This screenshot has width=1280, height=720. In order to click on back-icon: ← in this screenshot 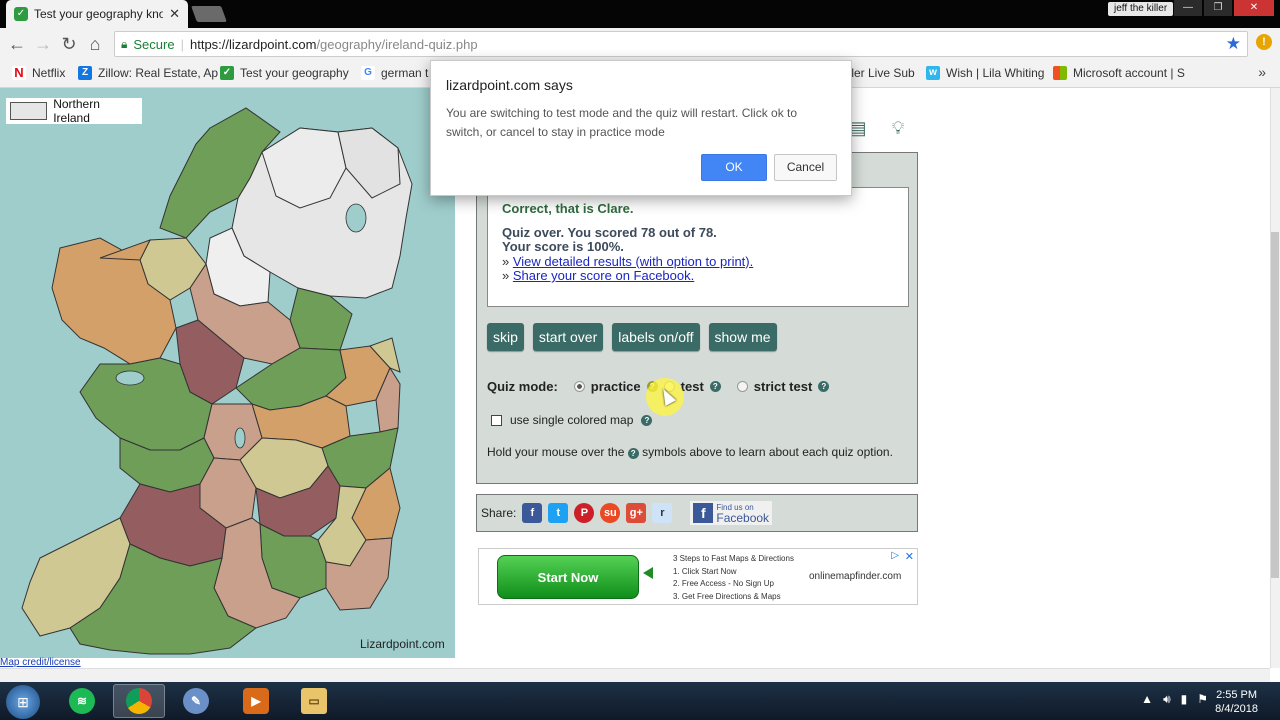, I will do `click(17, 44)`.